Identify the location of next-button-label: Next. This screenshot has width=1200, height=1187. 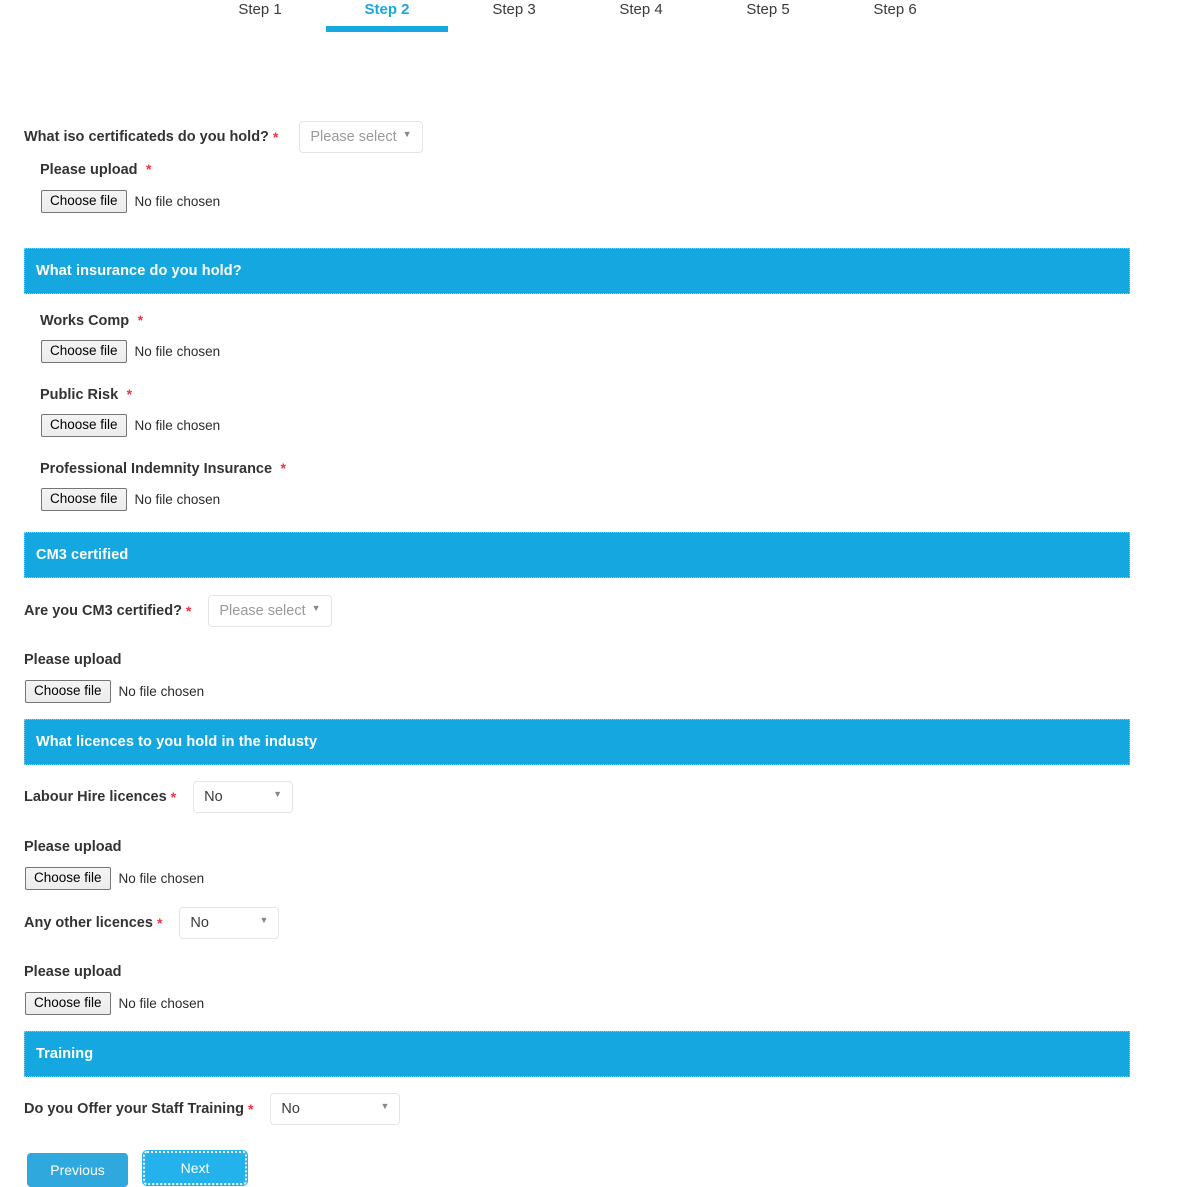
(195, 1168).